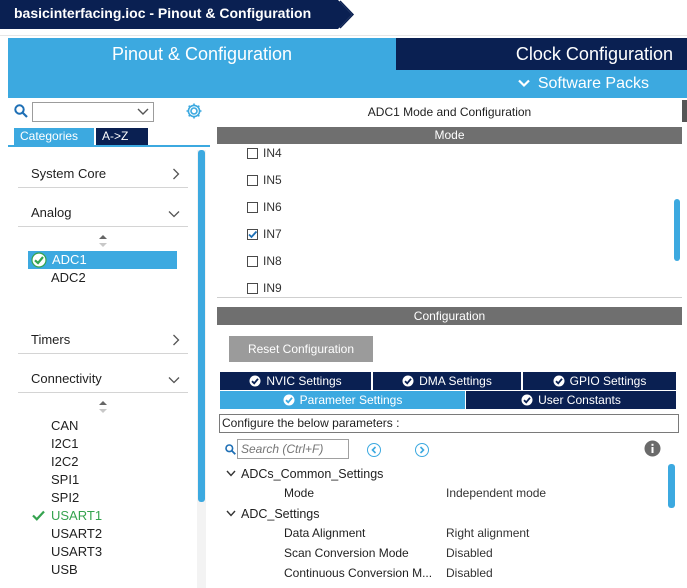  I want to click on sidebar-scrollbar-thumb, so click(201, 326).